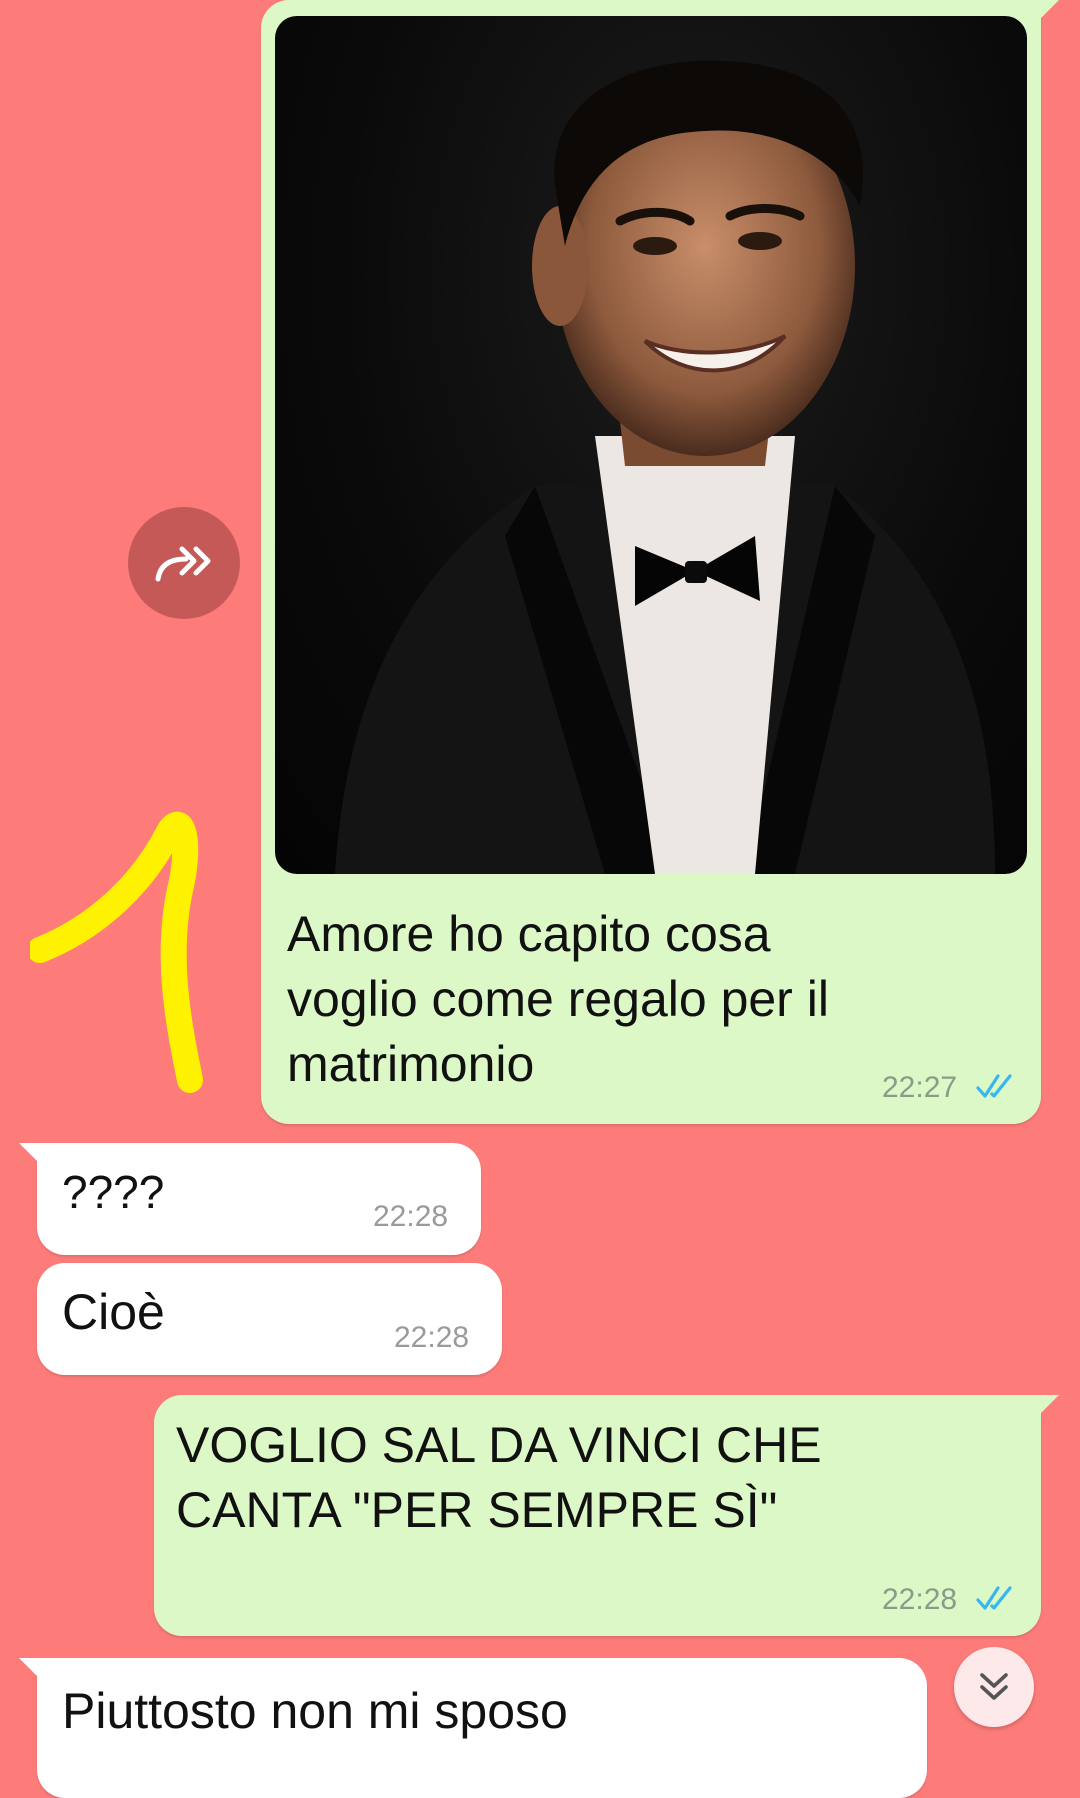 This screenshot has width=1080, height=1798. What do you see at coordinates (920, 1087) in the screenshot?
I see `message-timestamp: 22:27` at bounding box center [920, 1087].